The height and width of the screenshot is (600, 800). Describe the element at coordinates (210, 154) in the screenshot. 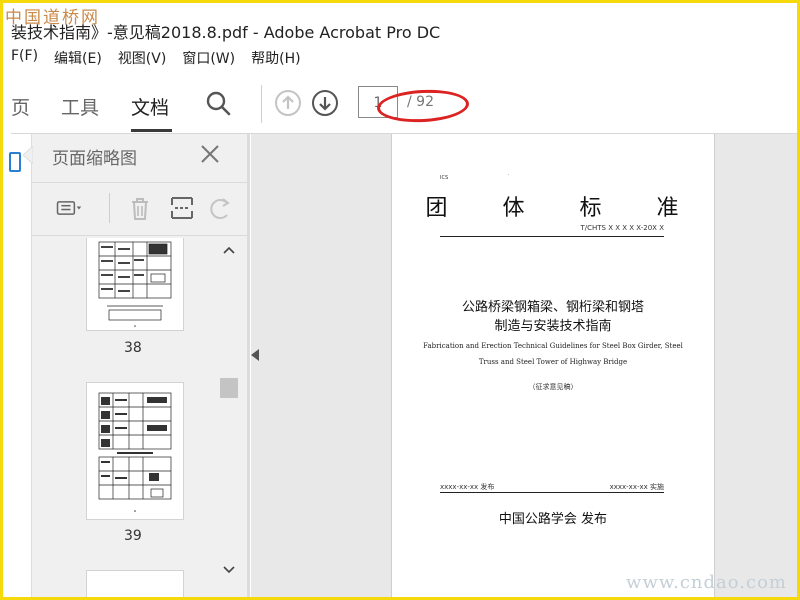

I see `close-icon` at that location.